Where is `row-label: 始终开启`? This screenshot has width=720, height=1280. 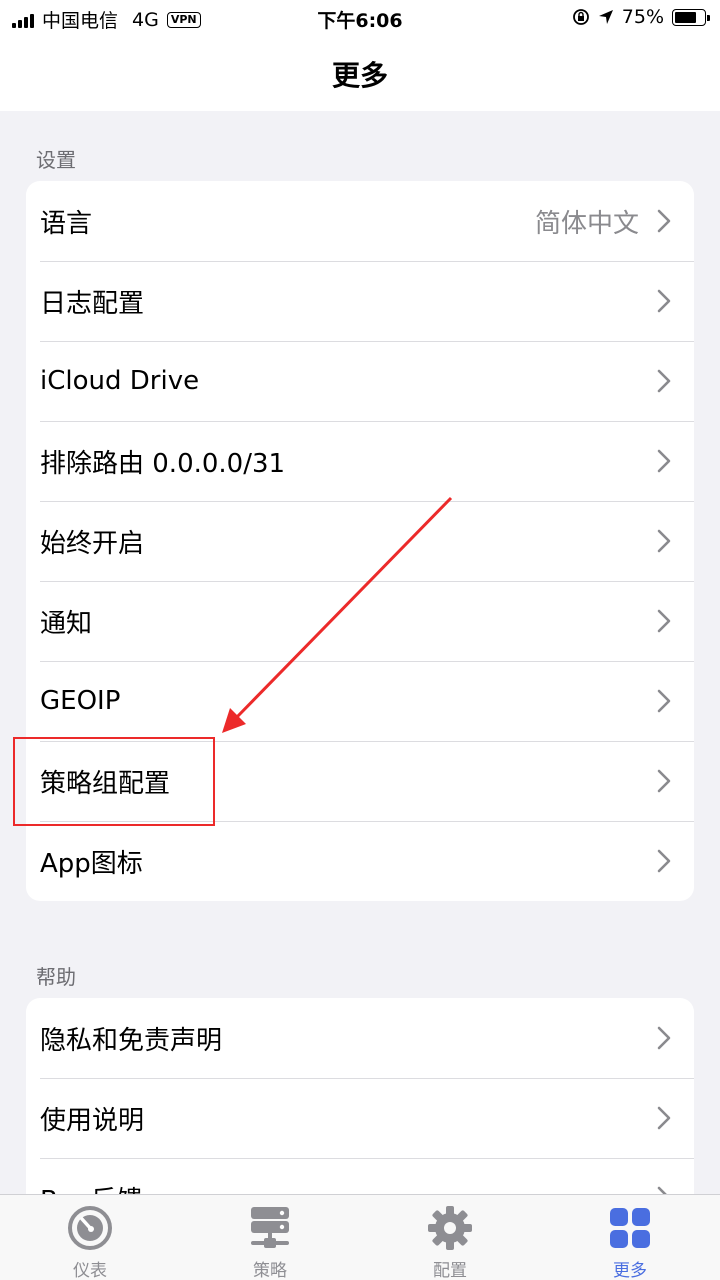 row-label: 始终开启 is located at coordinates (92, 543).